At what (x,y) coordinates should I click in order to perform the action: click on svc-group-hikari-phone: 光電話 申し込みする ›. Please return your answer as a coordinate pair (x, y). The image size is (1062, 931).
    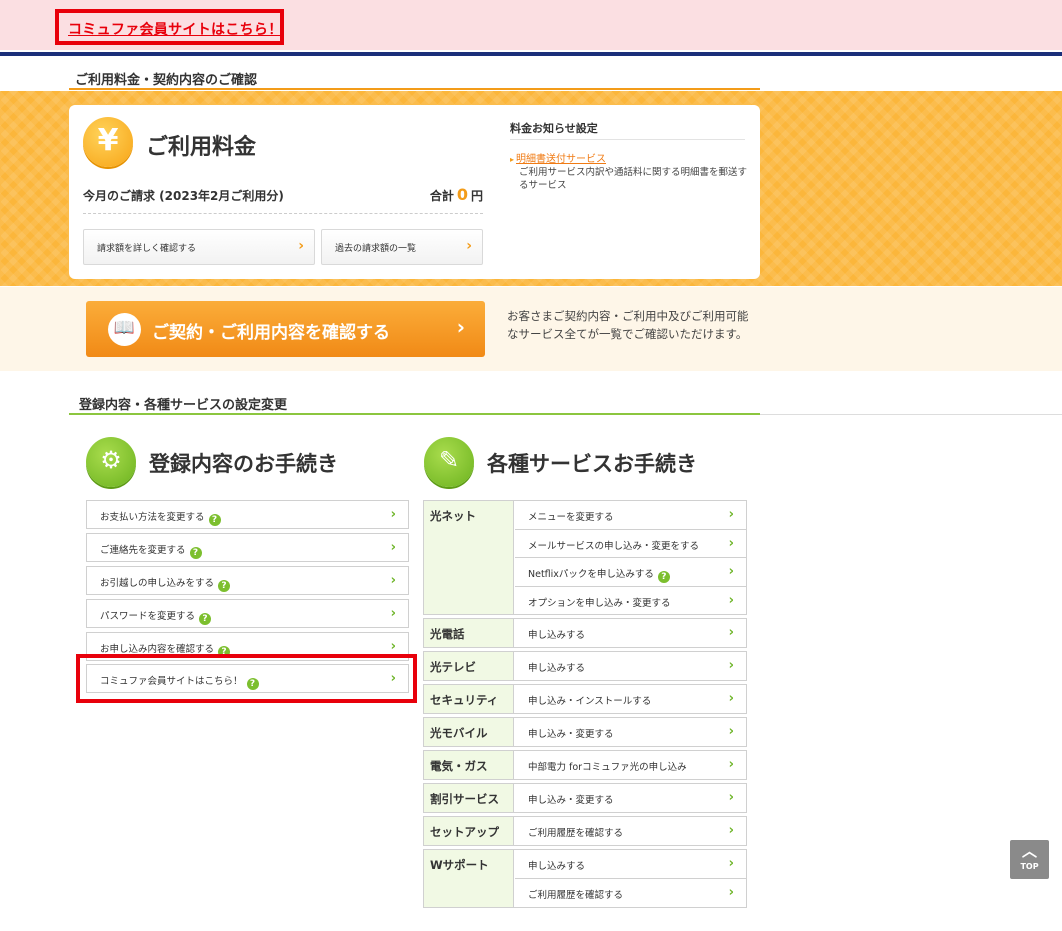
    Looking at the image, I should click on (585, 633).